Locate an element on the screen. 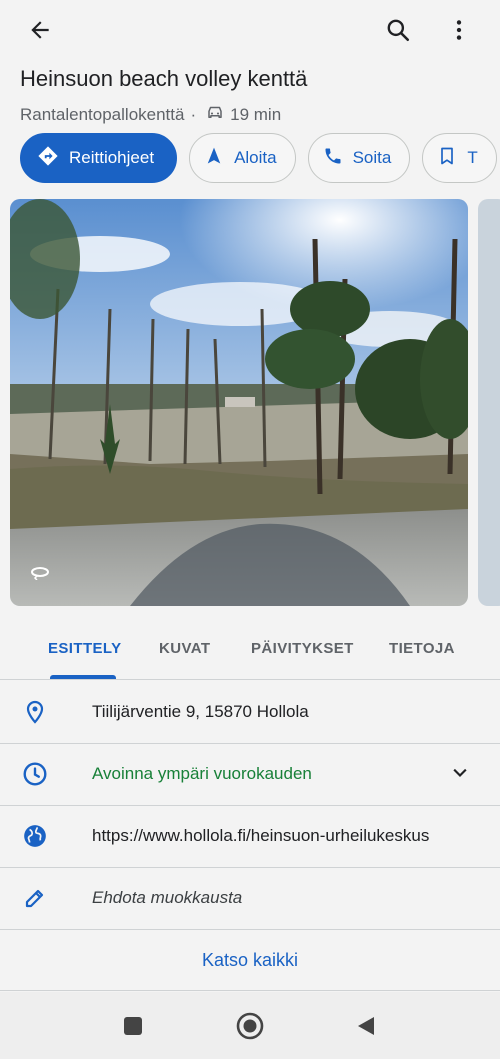 Image resolution: width=500 pixels, height=1059 pixels. start-label: Aloita is located at coordinates (255, 157).